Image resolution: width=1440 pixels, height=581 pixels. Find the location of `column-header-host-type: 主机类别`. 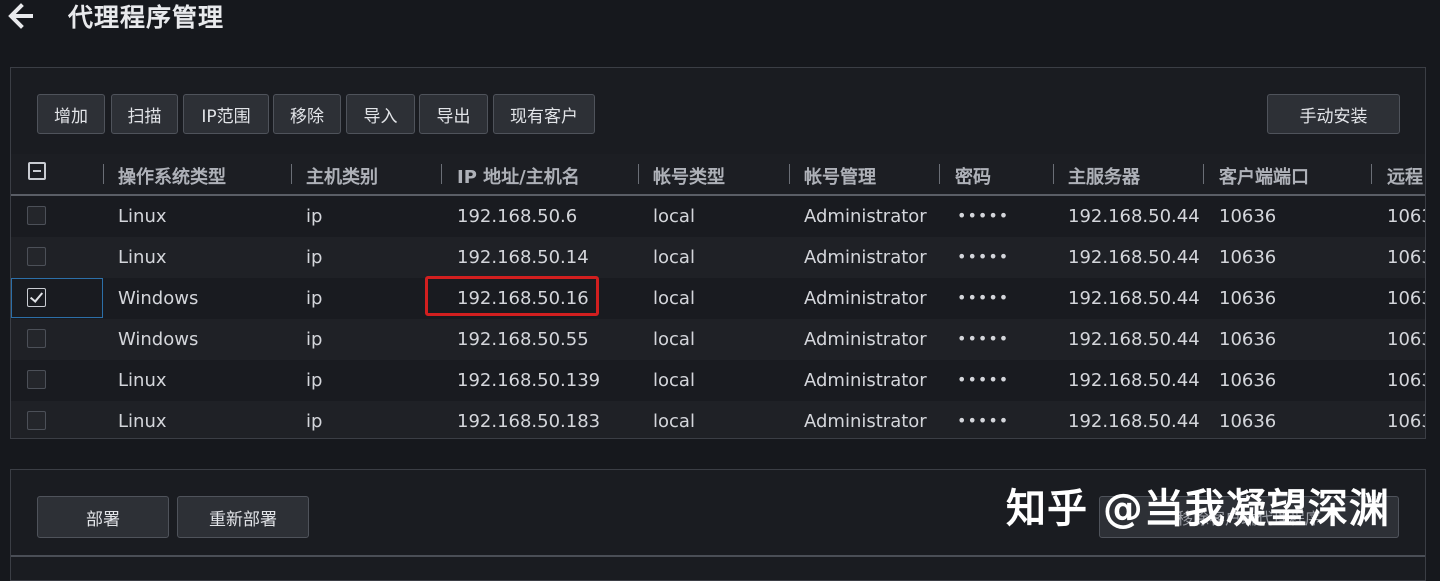

column-header-host-type: 主机类别 is located at coordinates (342, 176).